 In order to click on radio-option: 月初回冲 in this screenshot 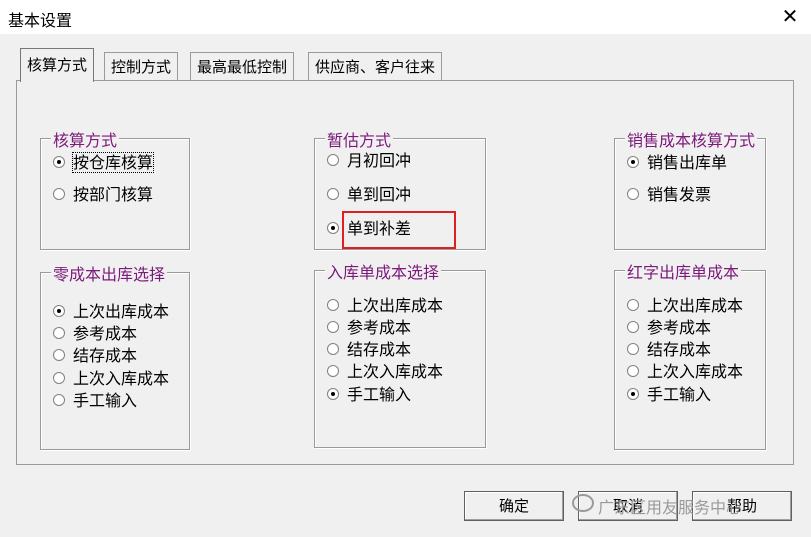, I will do `click(369, 161)`.